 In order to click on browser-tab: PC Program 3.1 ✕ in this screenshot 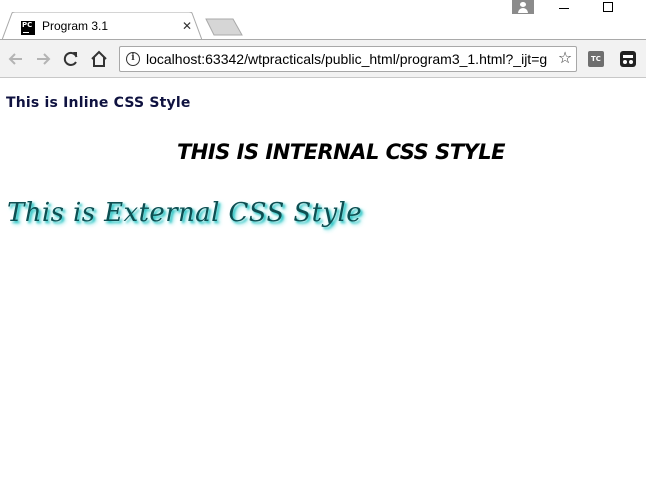, I will do `click(102, 26)`.